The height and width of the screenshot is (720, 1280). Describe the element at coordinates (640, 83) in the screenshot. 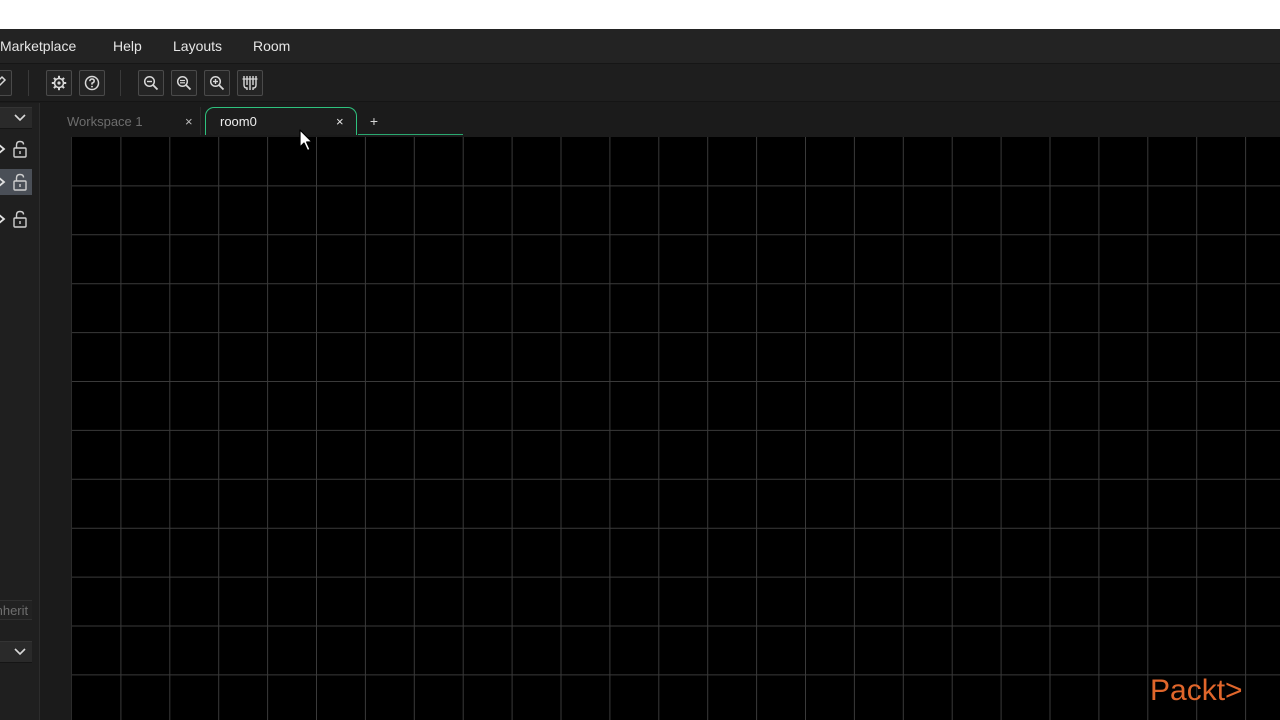

I see `toolbar` at that location.